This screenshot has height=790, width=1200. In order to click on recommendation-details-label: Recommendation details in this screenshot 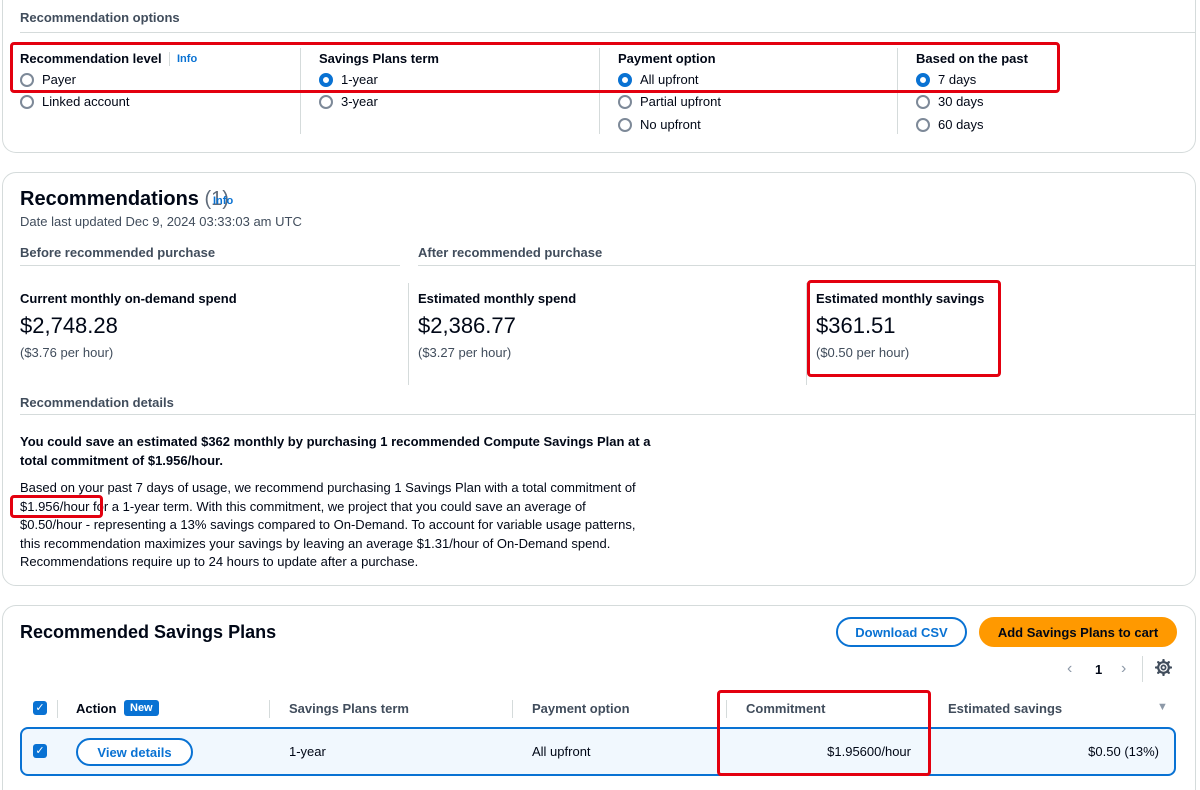, I will do `click(97, 402)`.